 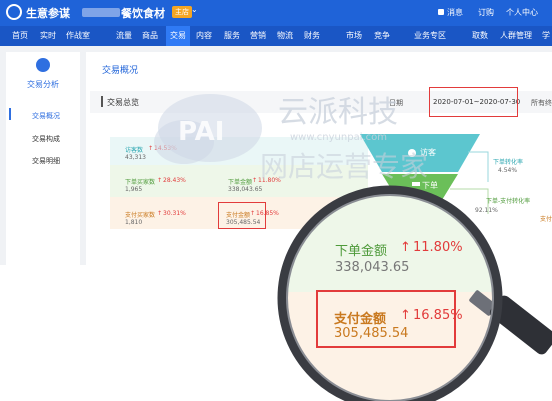 What do you see at coordinates (382, 35) in the screenshot?
I see `nav-competition: 竞争` at bounding box center [382, 35].